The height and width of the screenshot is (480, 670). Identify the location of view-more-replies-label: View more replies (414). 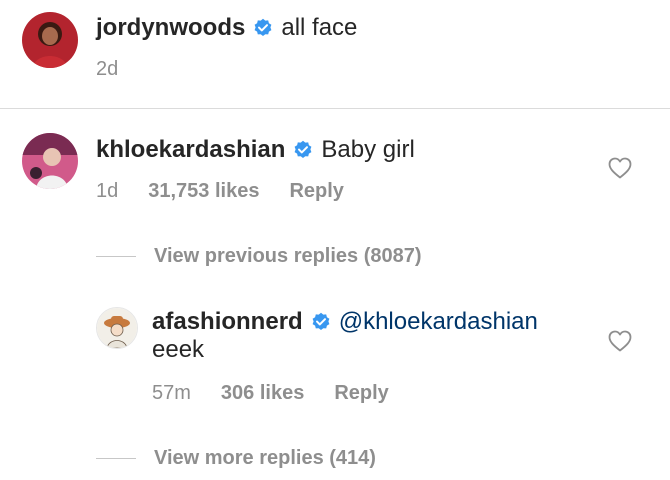
(265, 457).